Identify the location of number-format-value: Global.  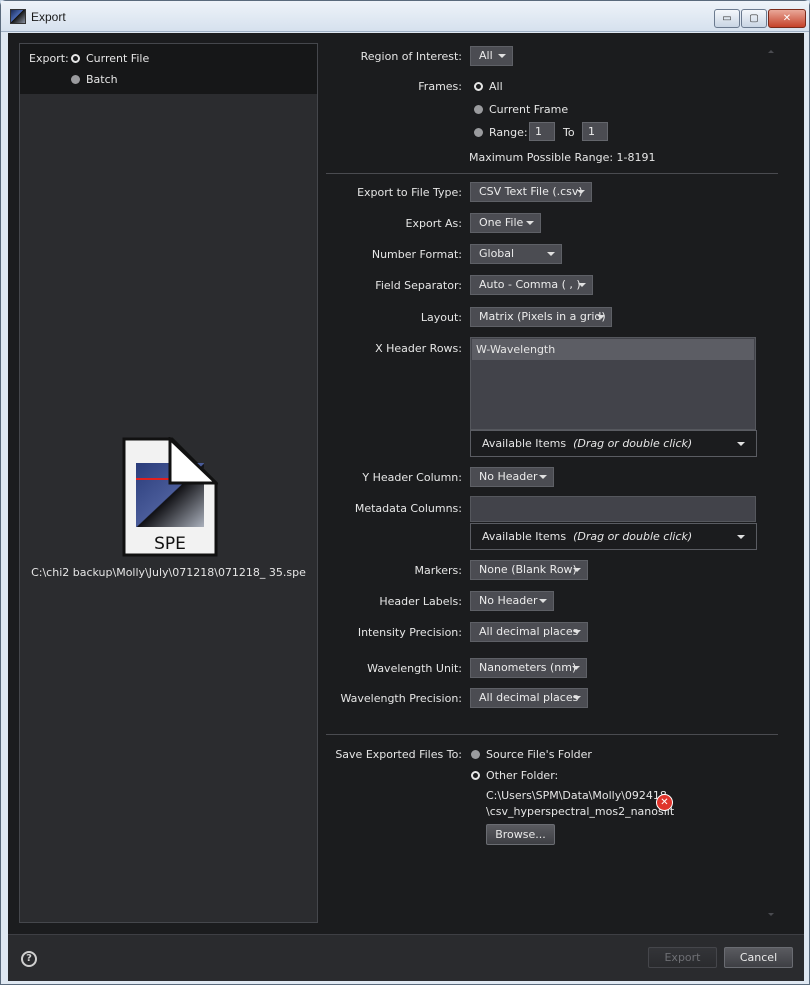
(497, 253).